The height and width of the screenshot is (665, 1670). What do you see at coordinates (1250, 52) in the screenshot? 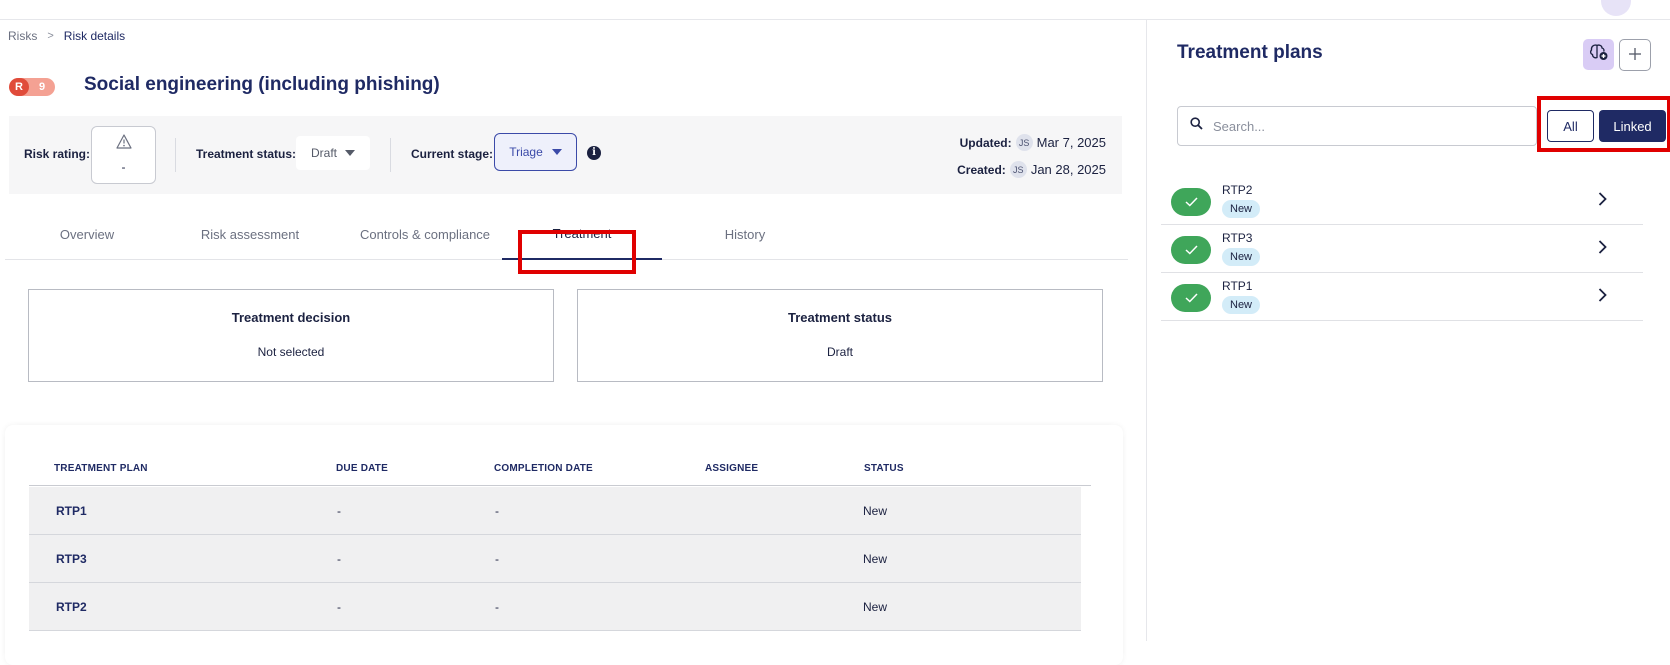
I see `panel-title: Treatment plans` at bounding box center [1250, 52].